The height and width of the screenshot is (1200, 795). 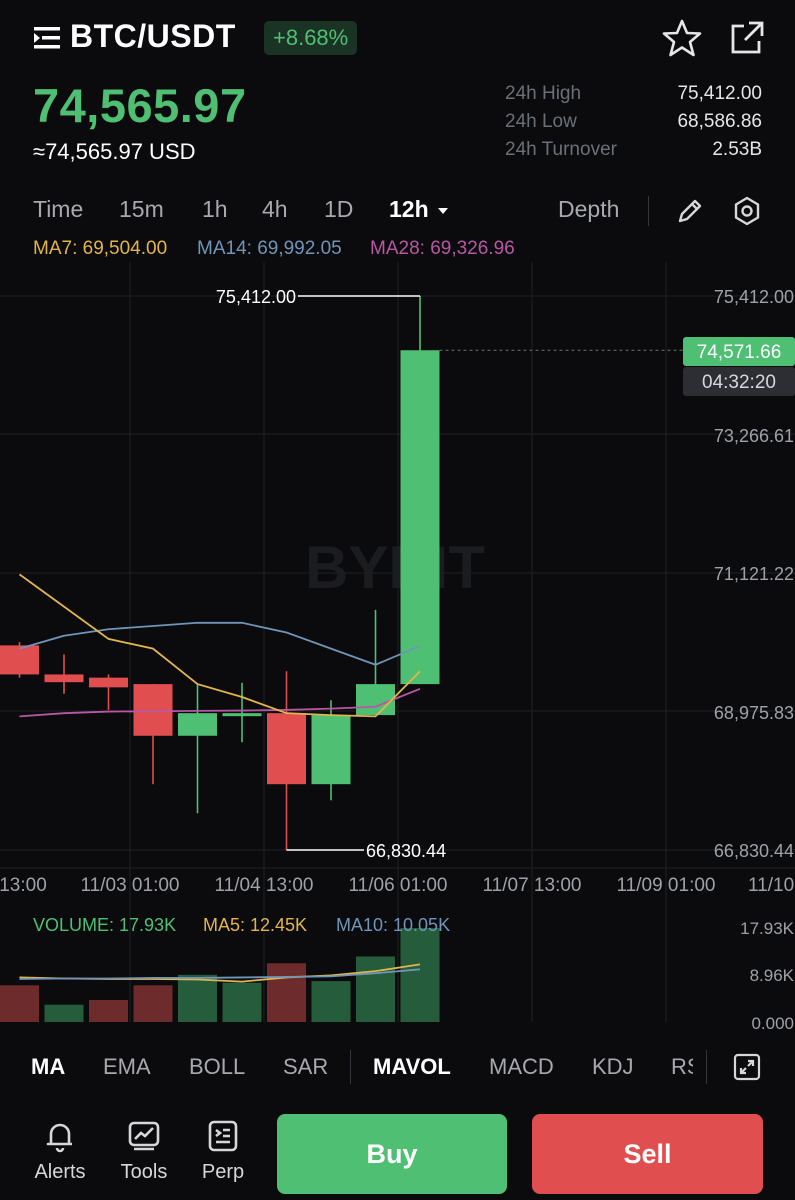 What do you see at coordinates (127, 1067) in the screenshot?
I see `indicator-ema: EMA` at bounding box center [127, 1067].